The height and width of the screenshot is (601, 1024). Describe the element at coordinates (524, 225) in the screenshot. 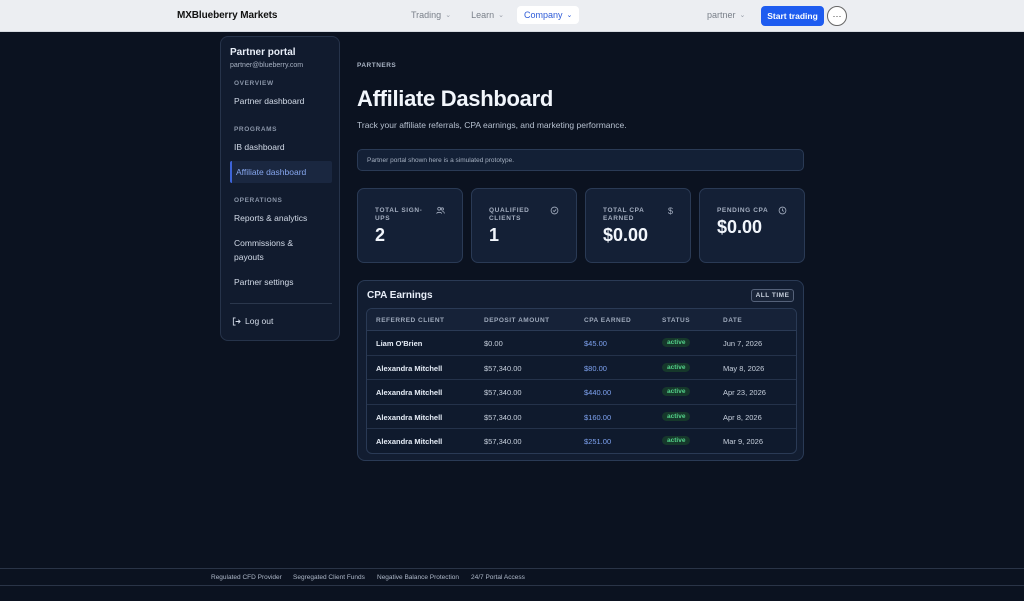

I see `kpi-qualified-clients: QUALIFIED CLIENTS 1` at that location.